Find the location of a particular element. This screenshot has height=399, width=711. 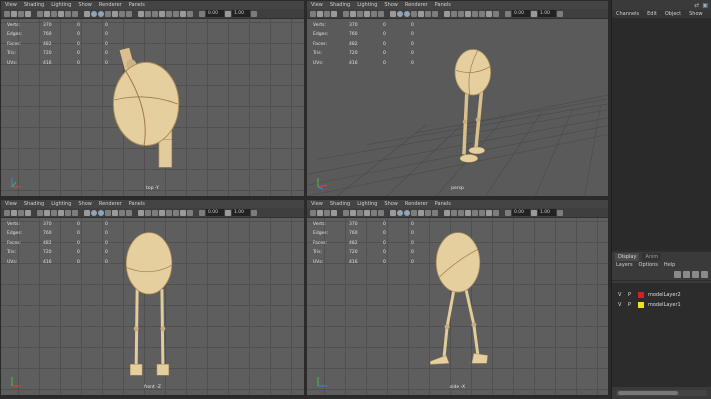

layer-tools is located at coordinates (661, 275).